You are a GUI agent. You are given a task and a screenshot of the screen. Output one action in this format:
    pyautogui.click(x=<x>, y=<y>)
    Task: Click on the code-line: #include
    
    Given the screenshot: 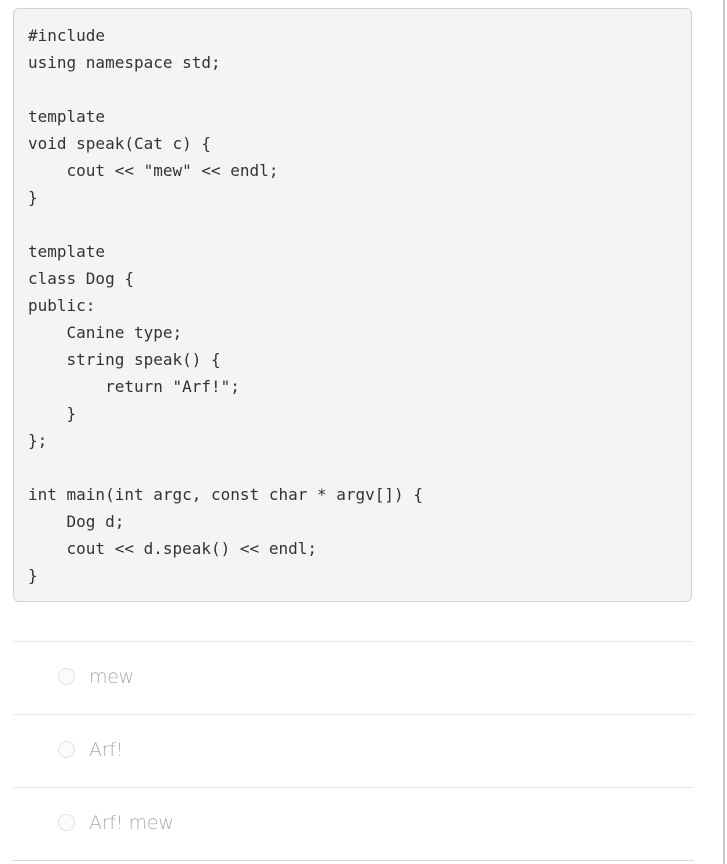 What is the action you would take?
    pyautogui.click(x=67, y=35)
    